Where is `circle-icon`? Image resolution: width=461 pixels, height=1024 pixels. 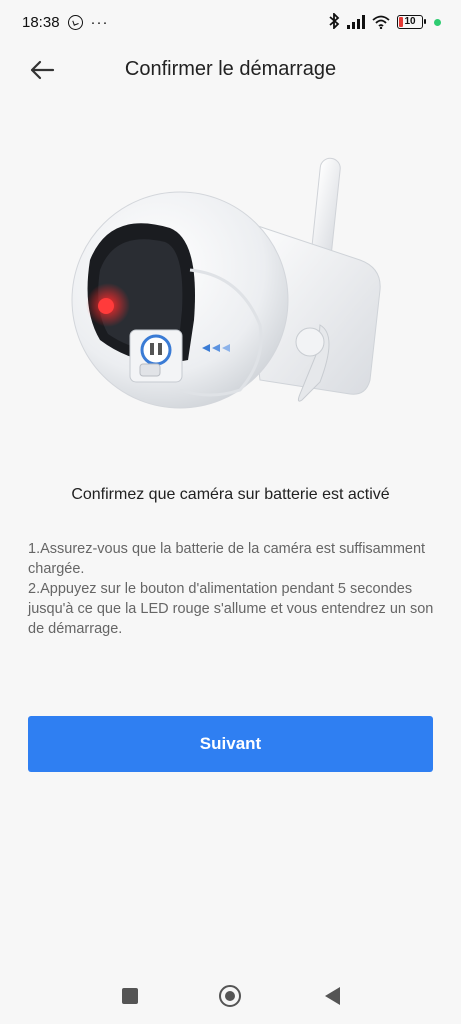 circle-icon is located at coordinates (230, 996).